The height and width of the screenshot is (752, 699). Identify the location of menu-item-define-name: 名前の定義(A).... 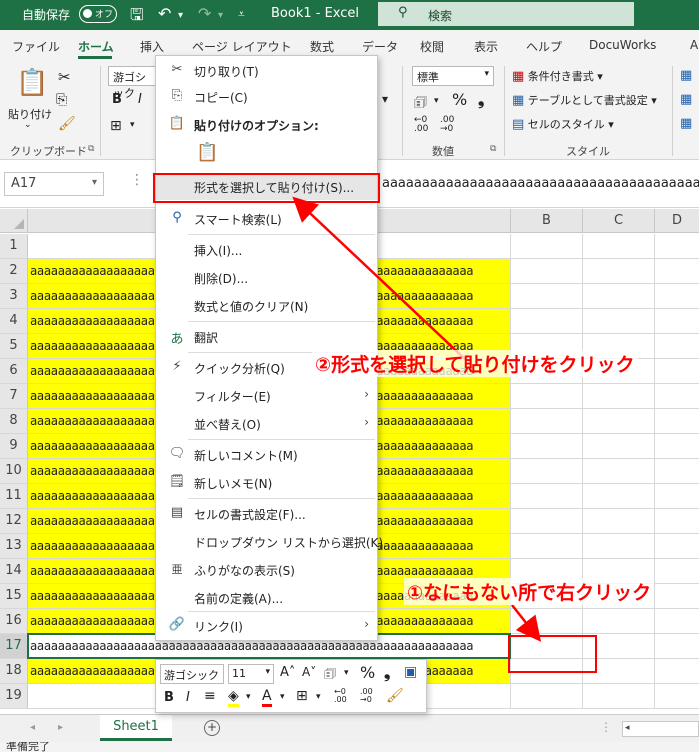
(266, 598).